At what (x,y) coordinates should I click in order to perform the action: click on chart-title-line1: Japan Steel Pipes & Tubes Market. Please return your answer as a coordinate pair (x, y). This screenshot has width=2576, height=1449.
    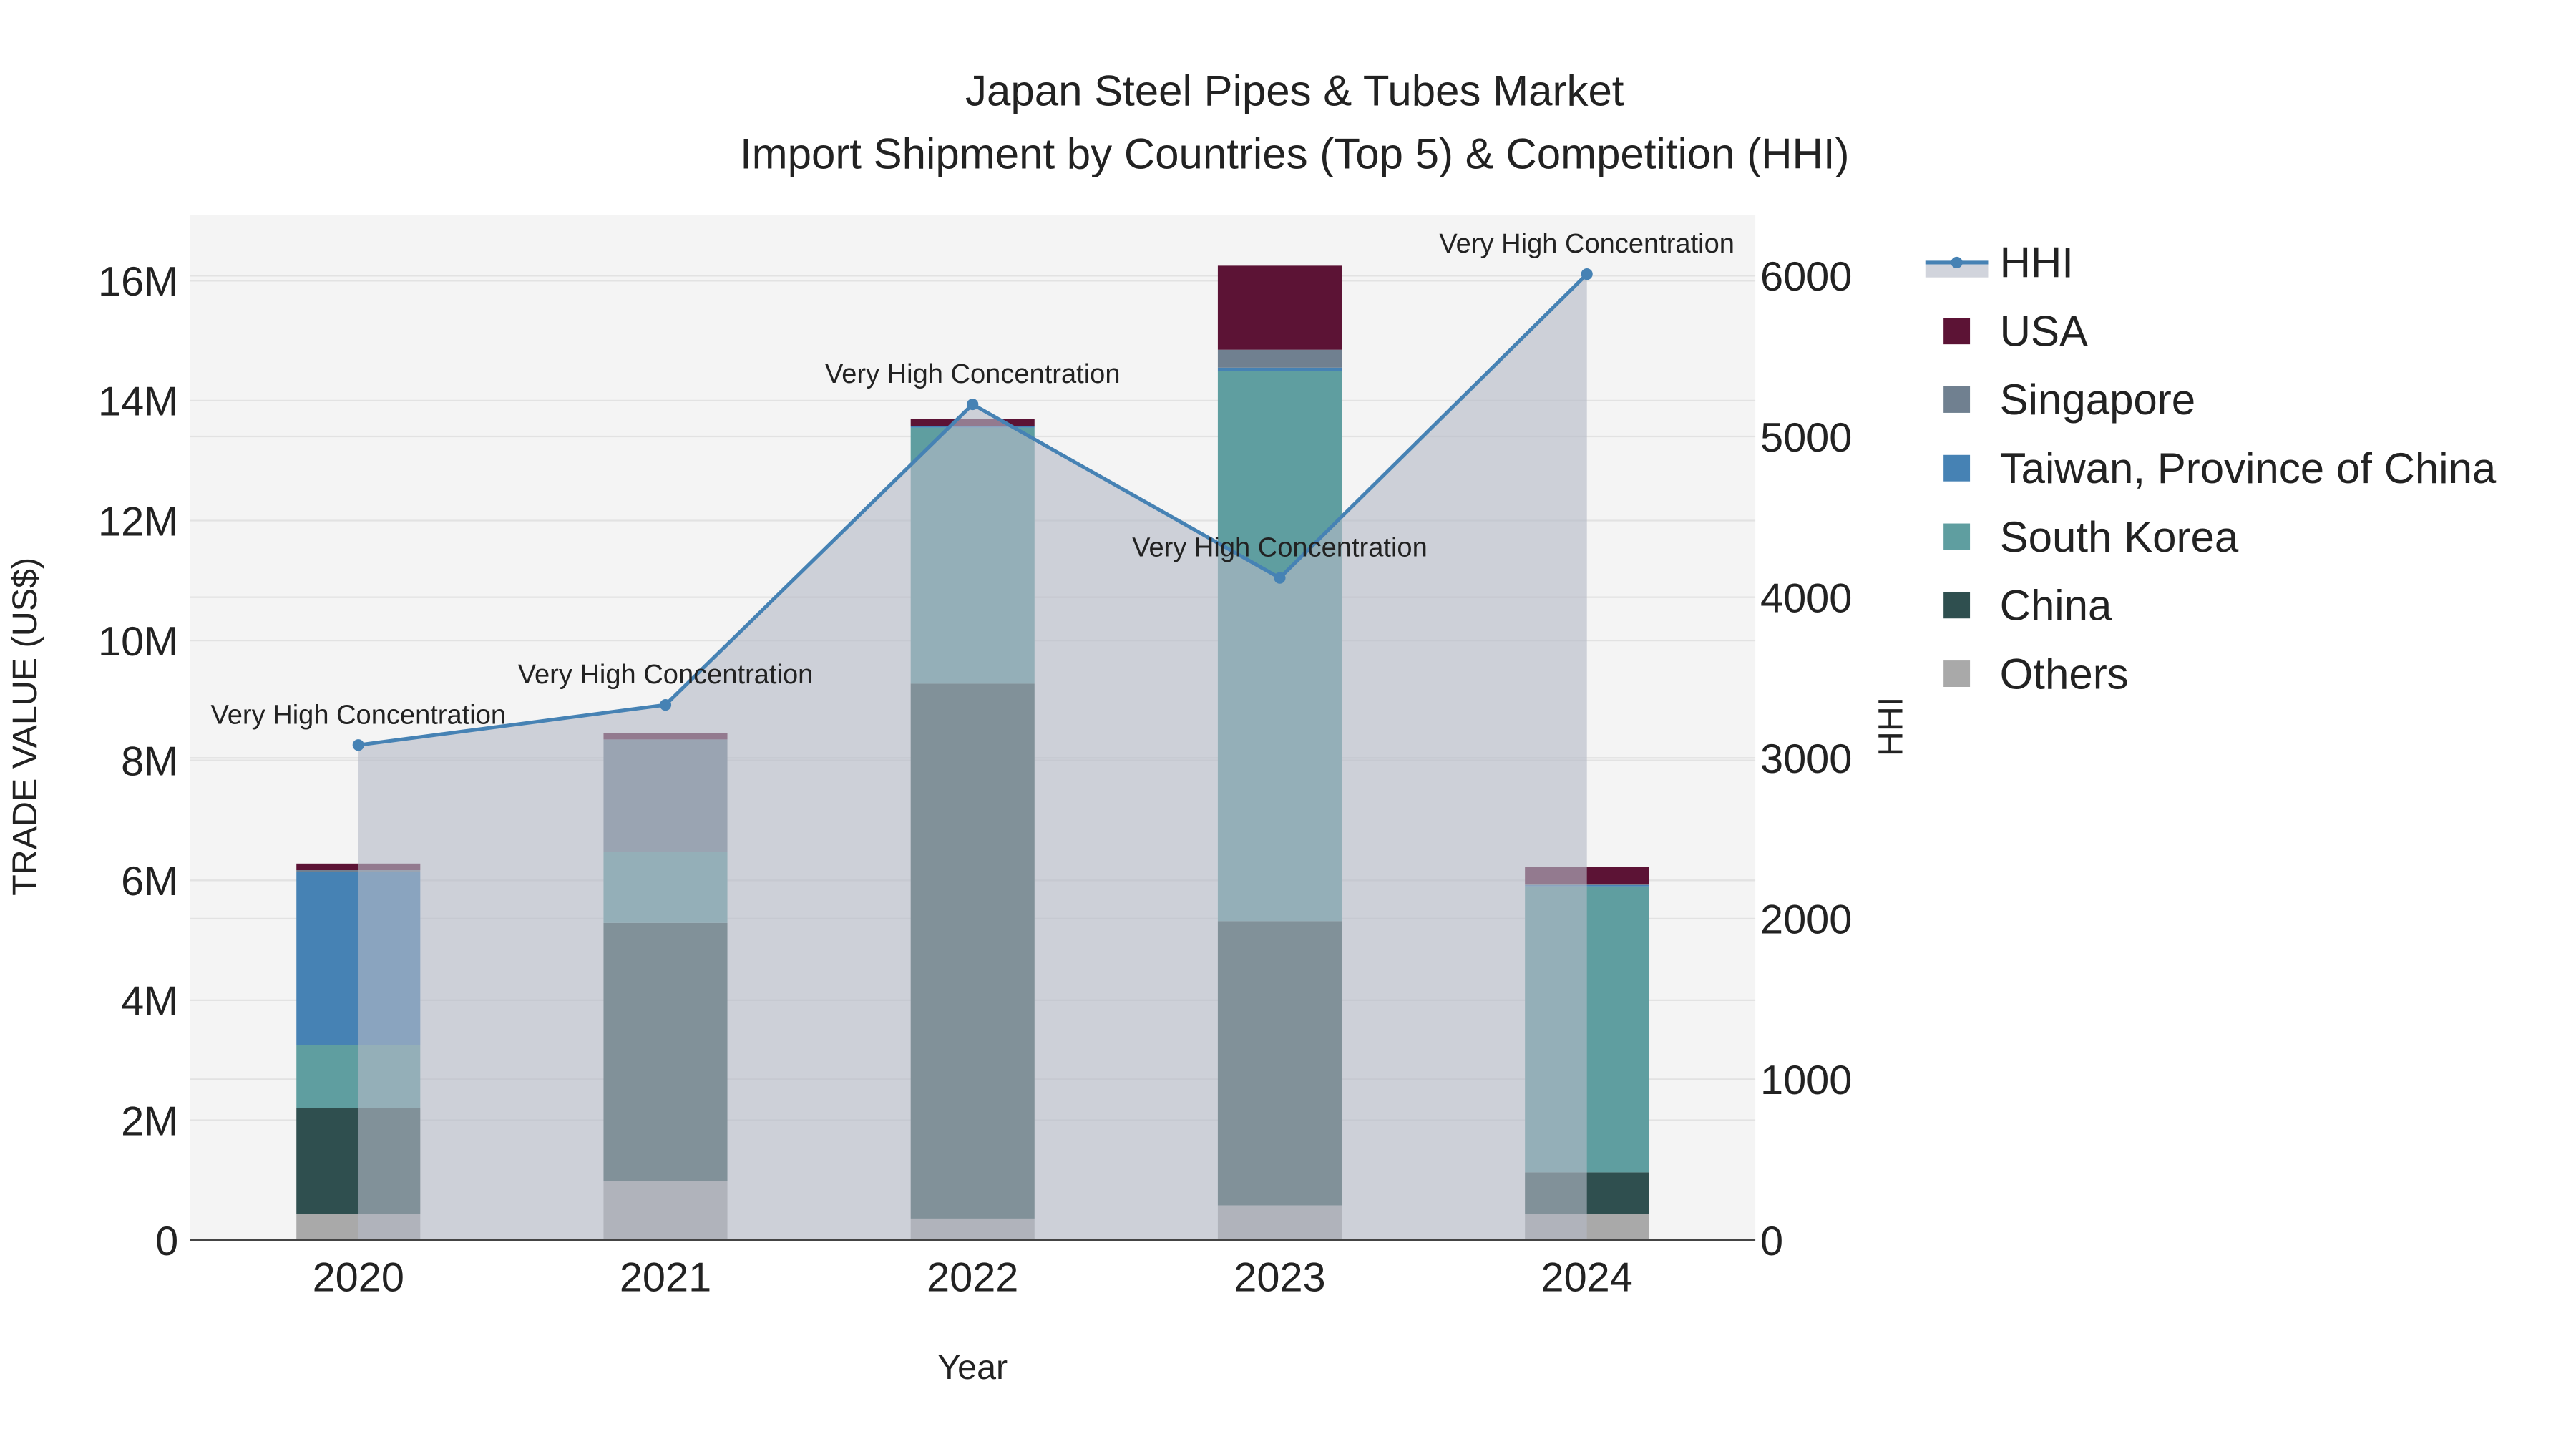
    Looking at the image, I should click on (1294, 91).